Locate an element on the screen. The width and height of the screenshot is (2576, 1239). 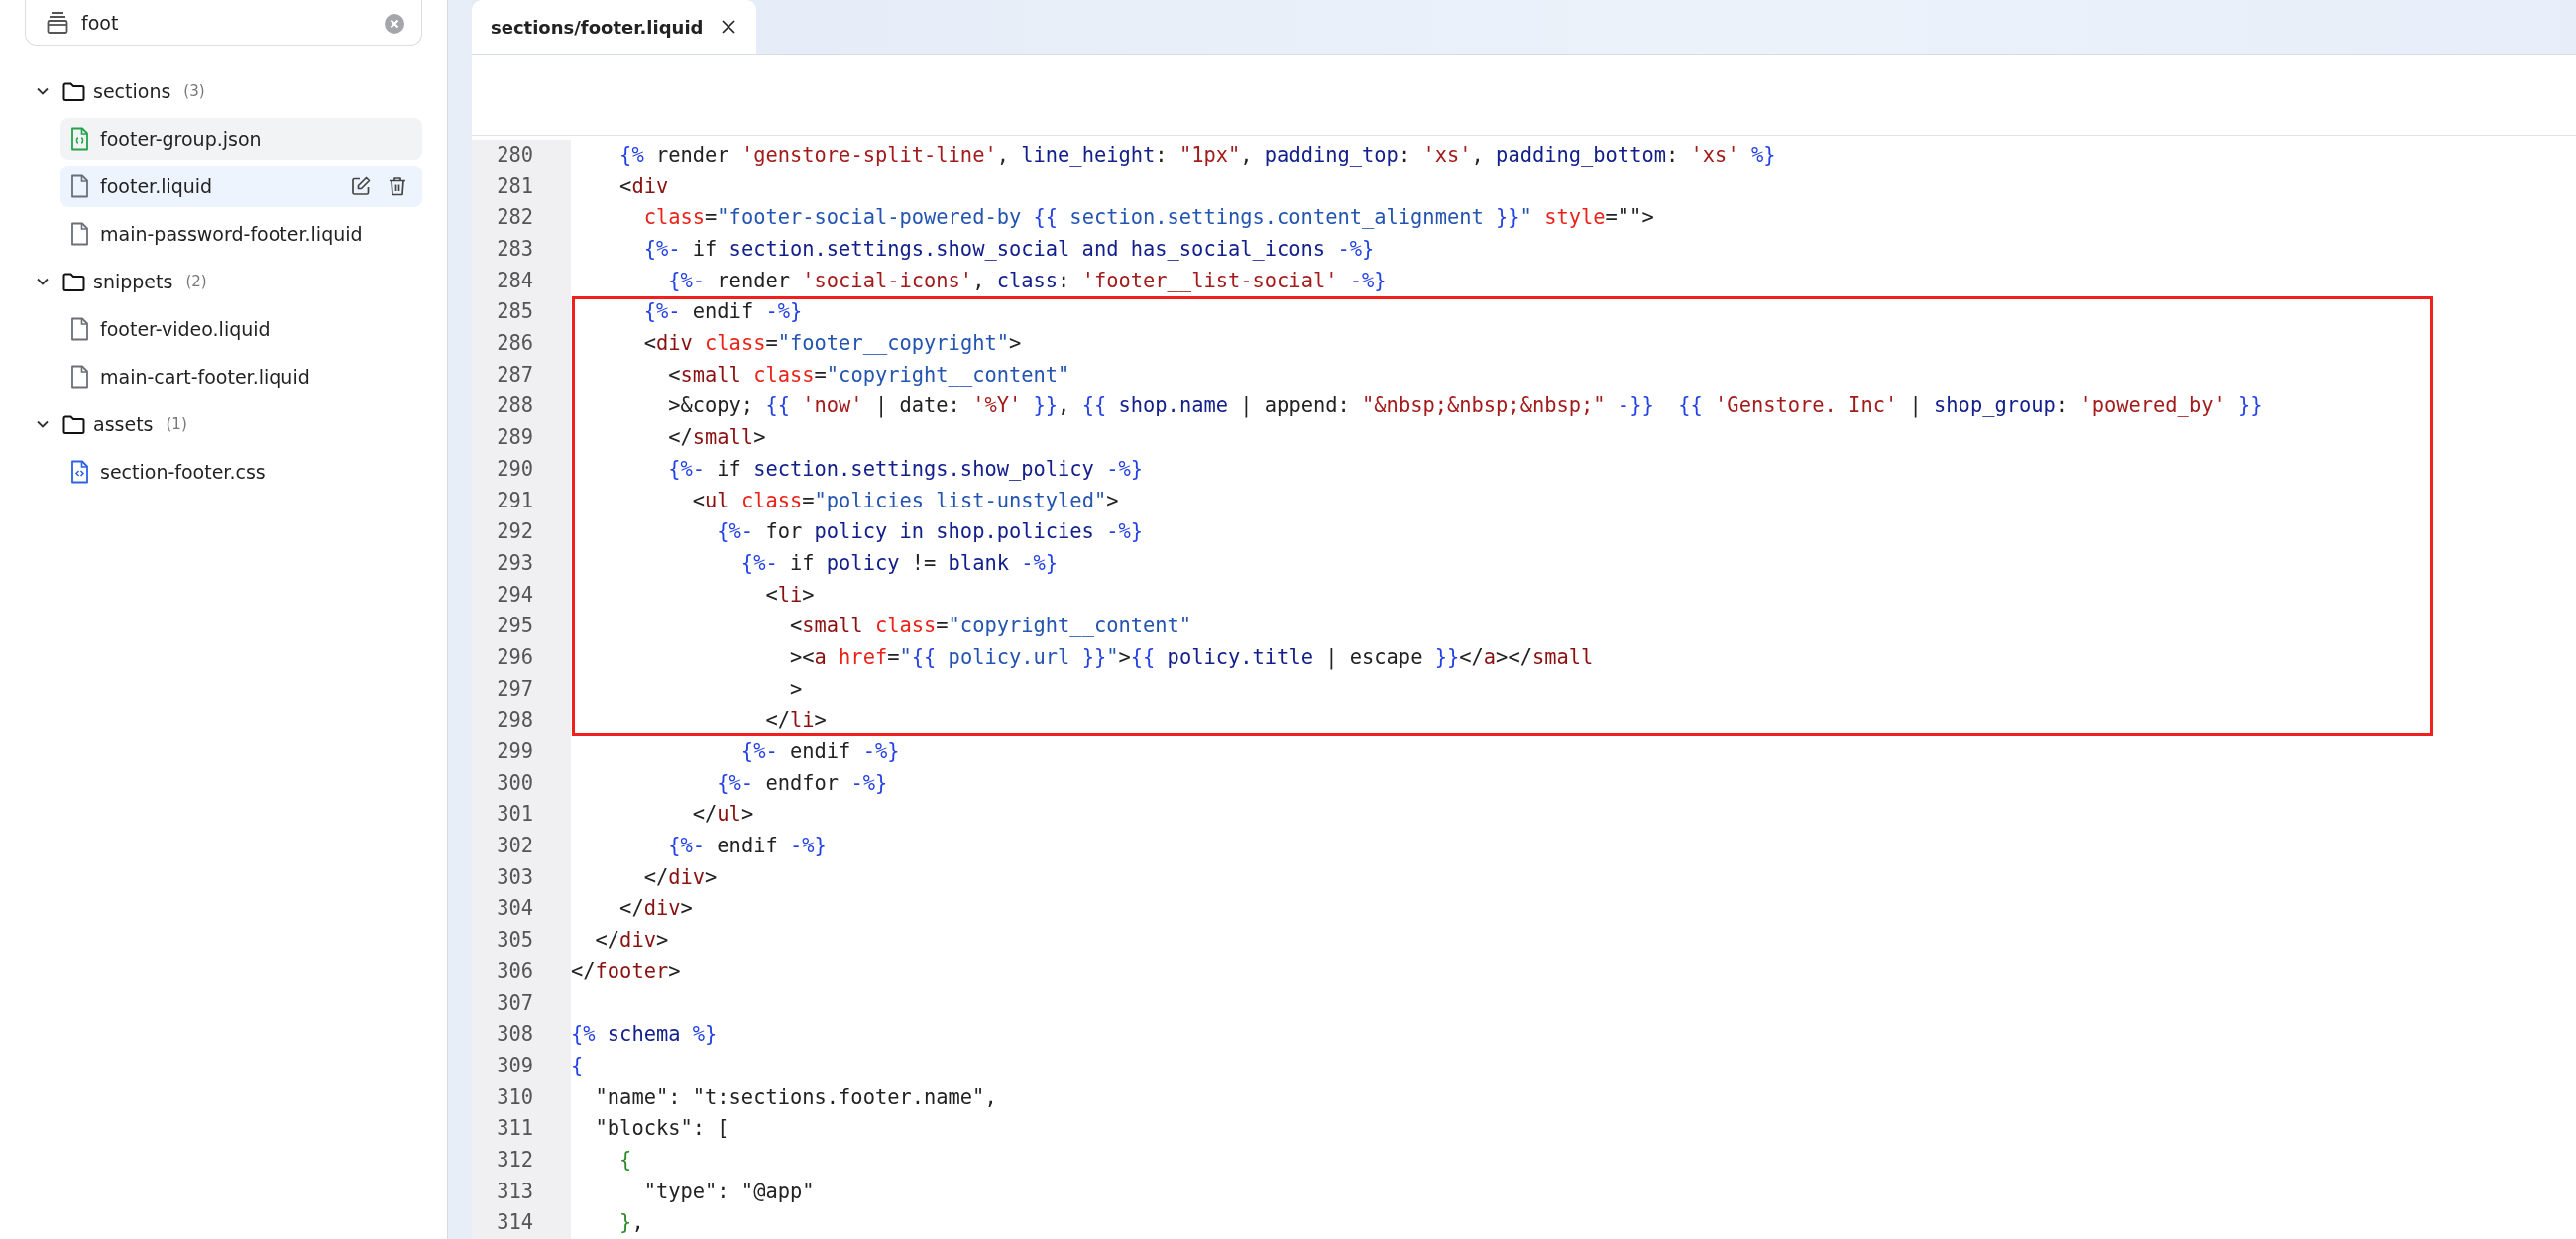
line-number: 306 is located at coordinates (514, 971).